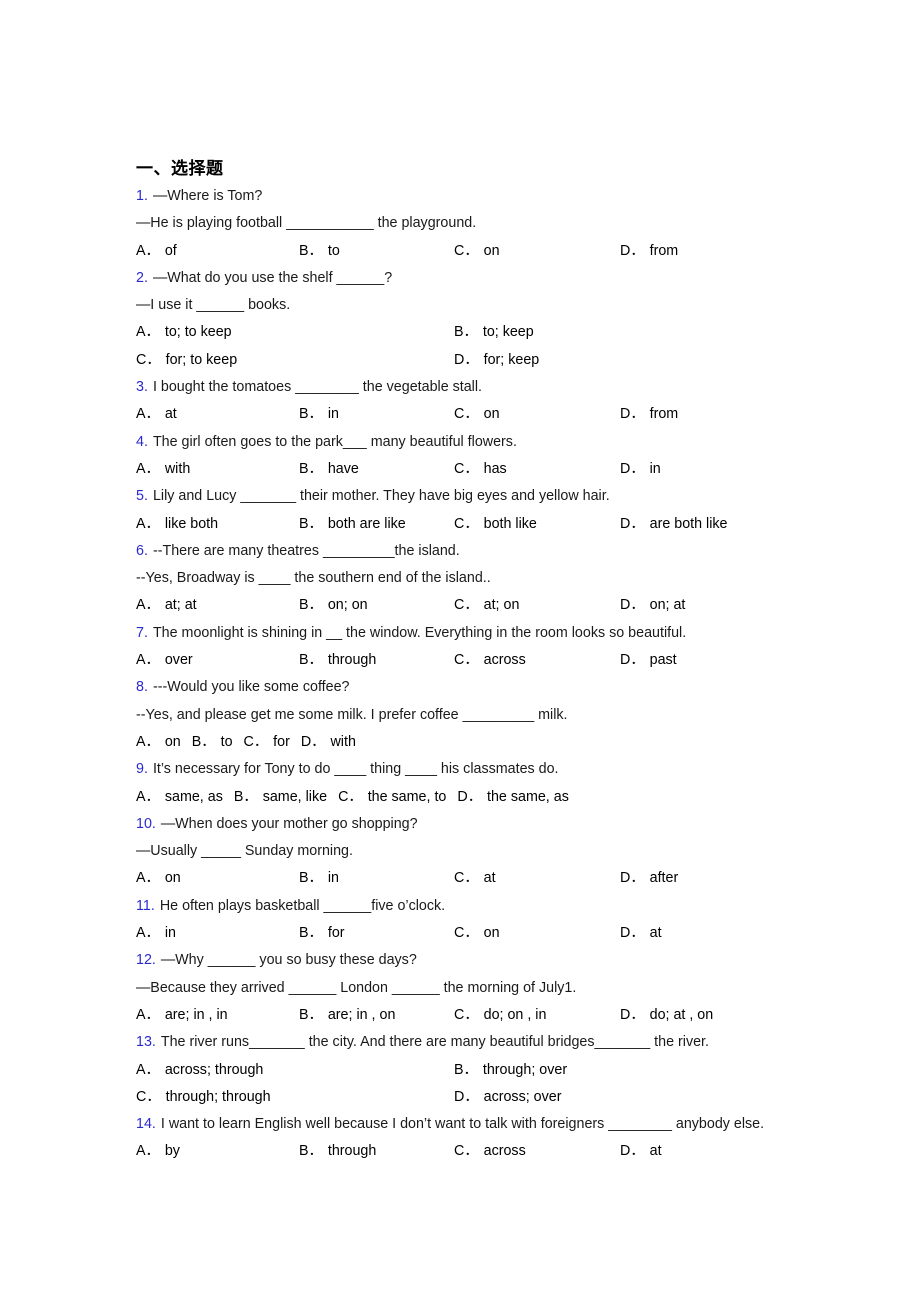 This screenshot has height=1302, width=920. Describe the element at coordinates (244, 851) in the screenshot. I see `question-stem-text: —Usually _____ Sunday morning.` at that location.